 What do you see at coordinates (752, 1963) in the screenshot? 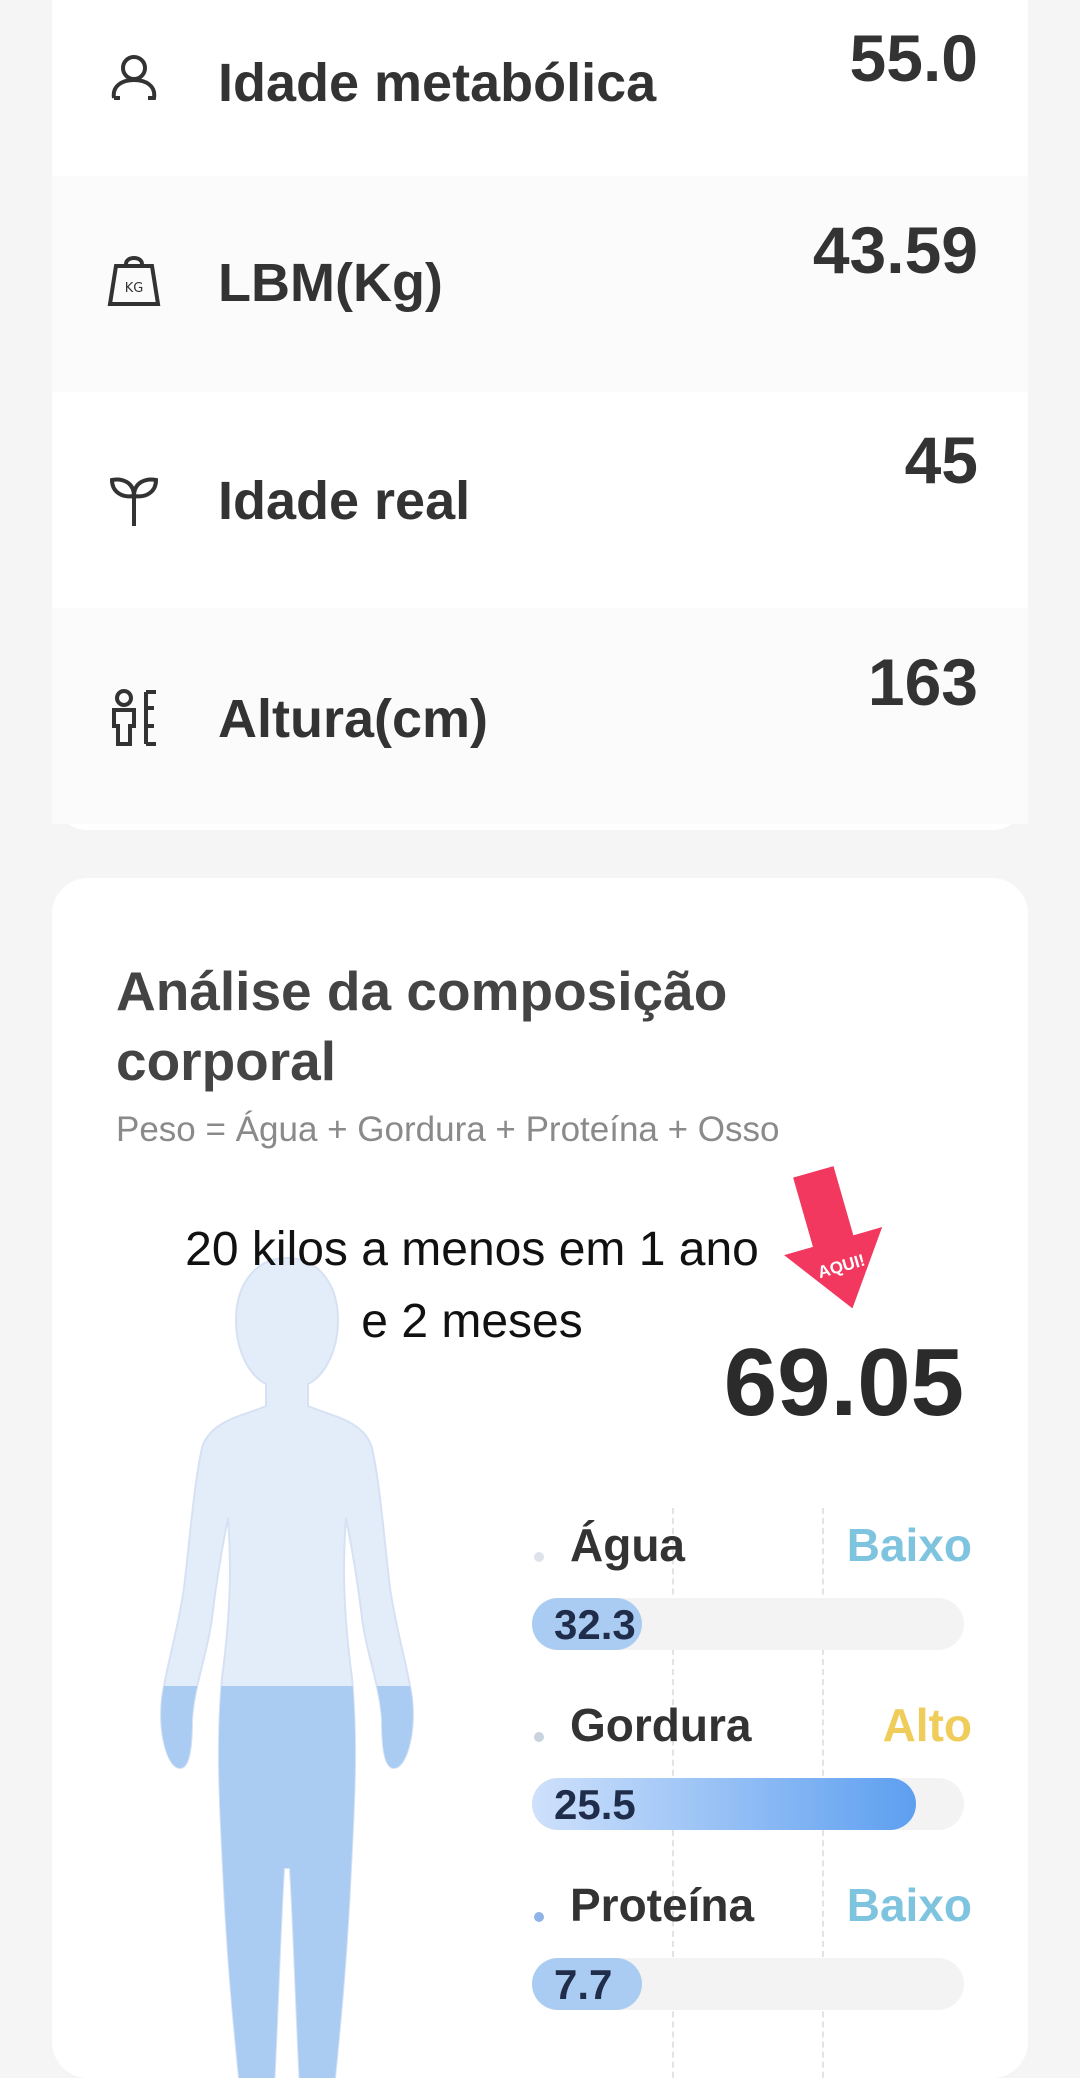
I see `component-protein: Proteína Baixo 7.7` at bounding box center [752, 1963].